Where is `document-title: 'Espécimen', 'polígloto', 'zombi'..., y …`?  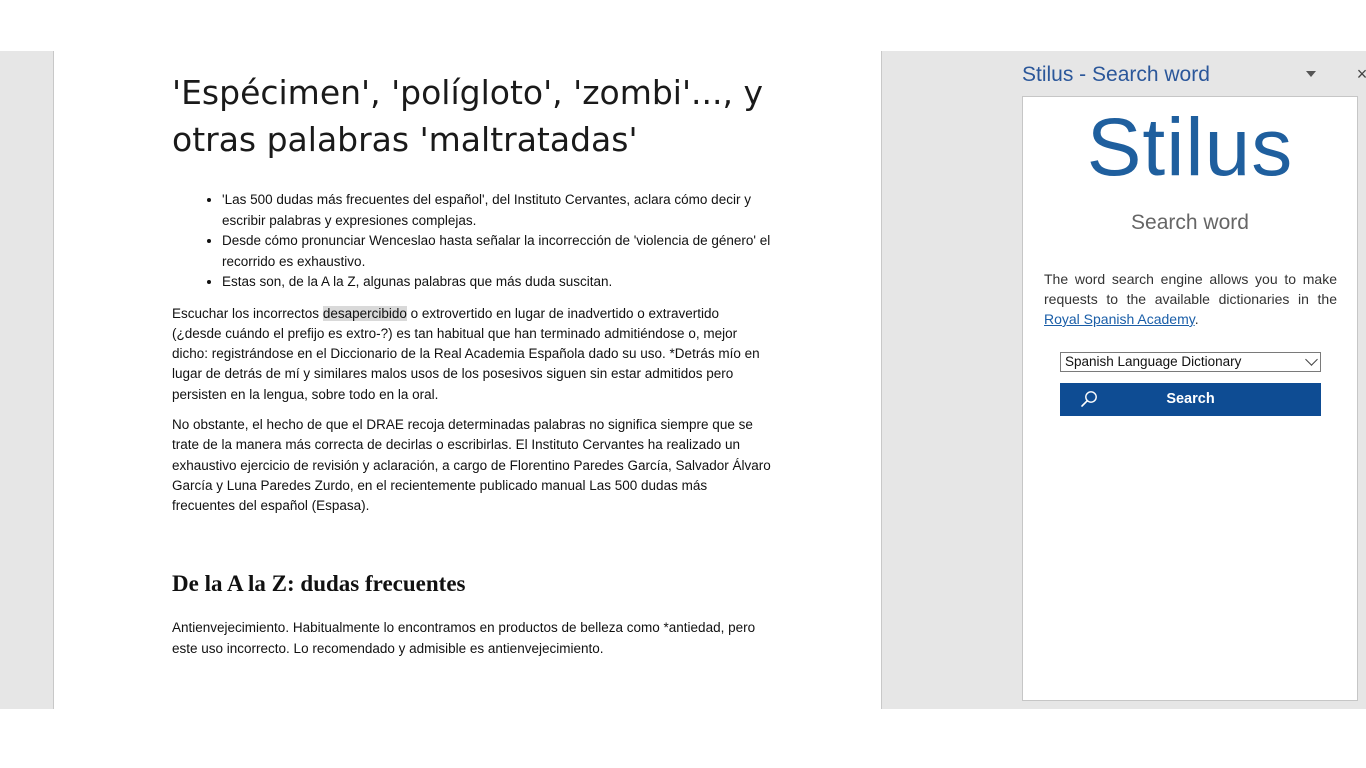 document-title: 'Espécimen', 'polígloto', 'zombi'..., y … is located at coordinates (472, 116).